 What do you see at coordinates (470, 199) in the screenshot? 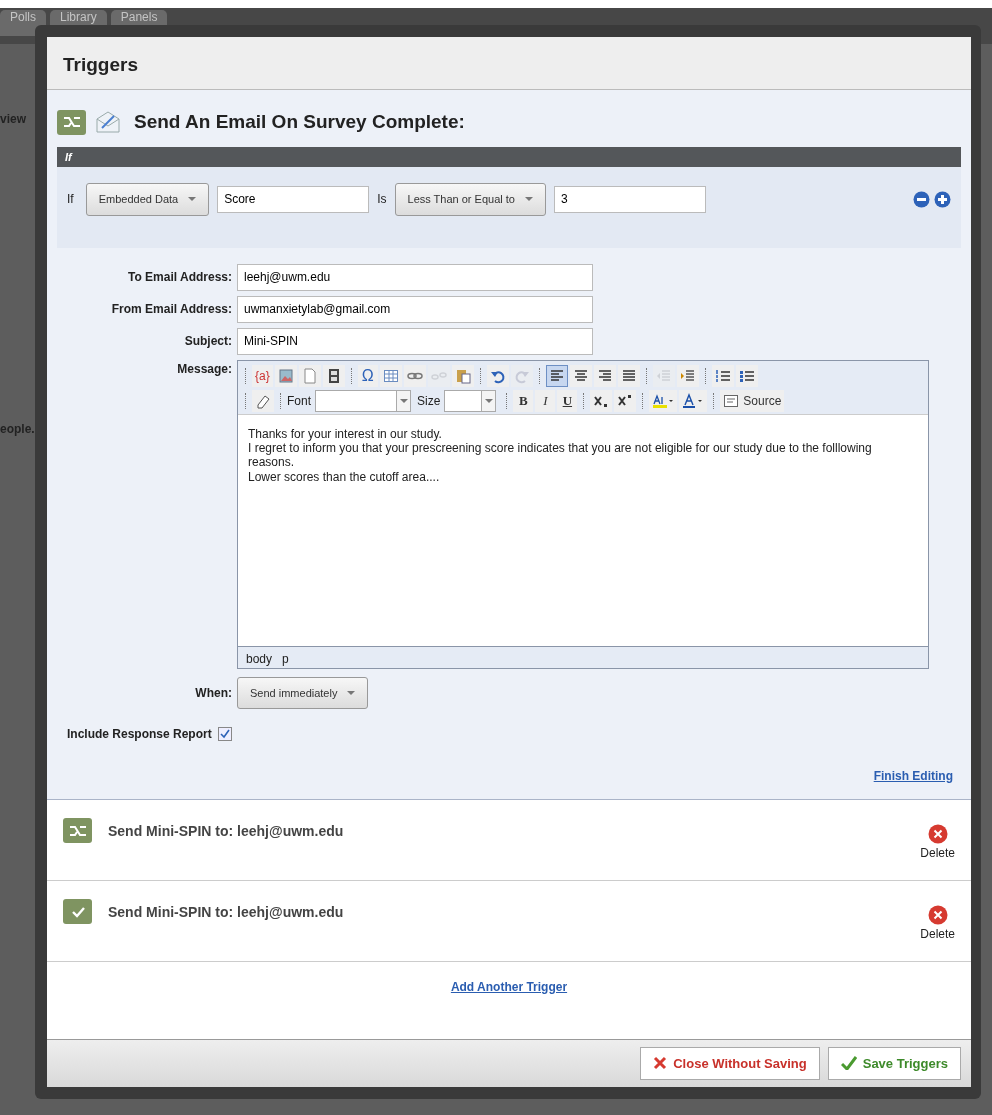
I see `operator-dropdown: Less Than or Equal to` at bounding box center [470, 199].